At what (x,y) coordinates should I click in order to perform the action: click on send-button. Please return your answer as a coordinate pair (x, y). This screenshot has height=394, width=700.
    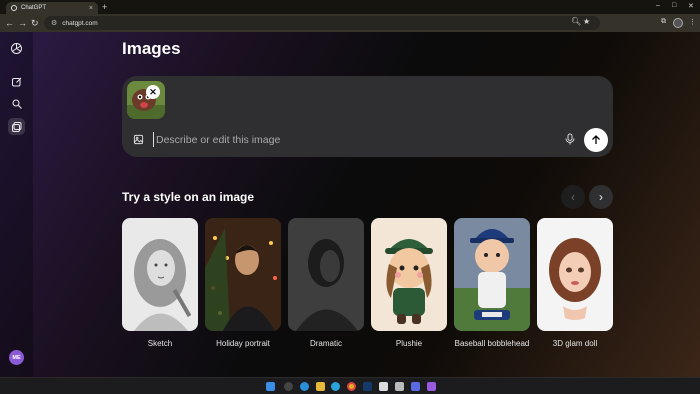
    Looking at the image, I should click on (596, 140).